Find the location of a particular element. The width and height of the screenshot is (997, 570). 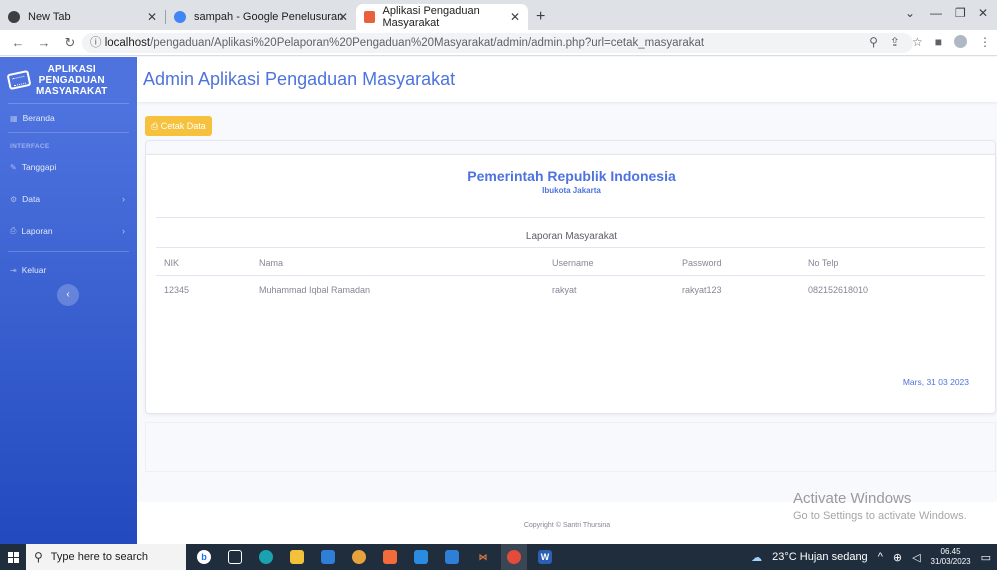

print-data-button: ⎙ Cetak Data is located at coordinates (178, 126).